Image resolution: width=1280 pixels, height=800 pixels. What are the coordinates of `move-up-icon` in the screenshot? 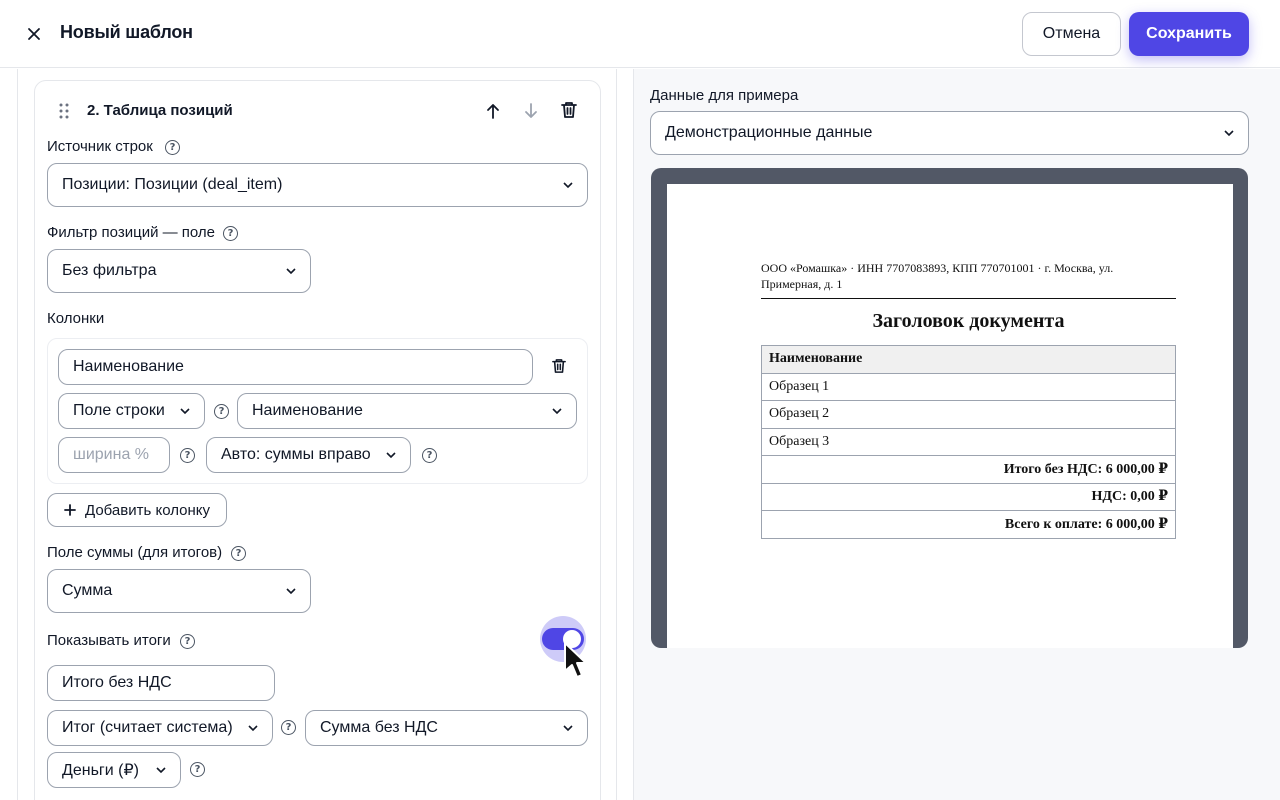 It's located at (493, 113).